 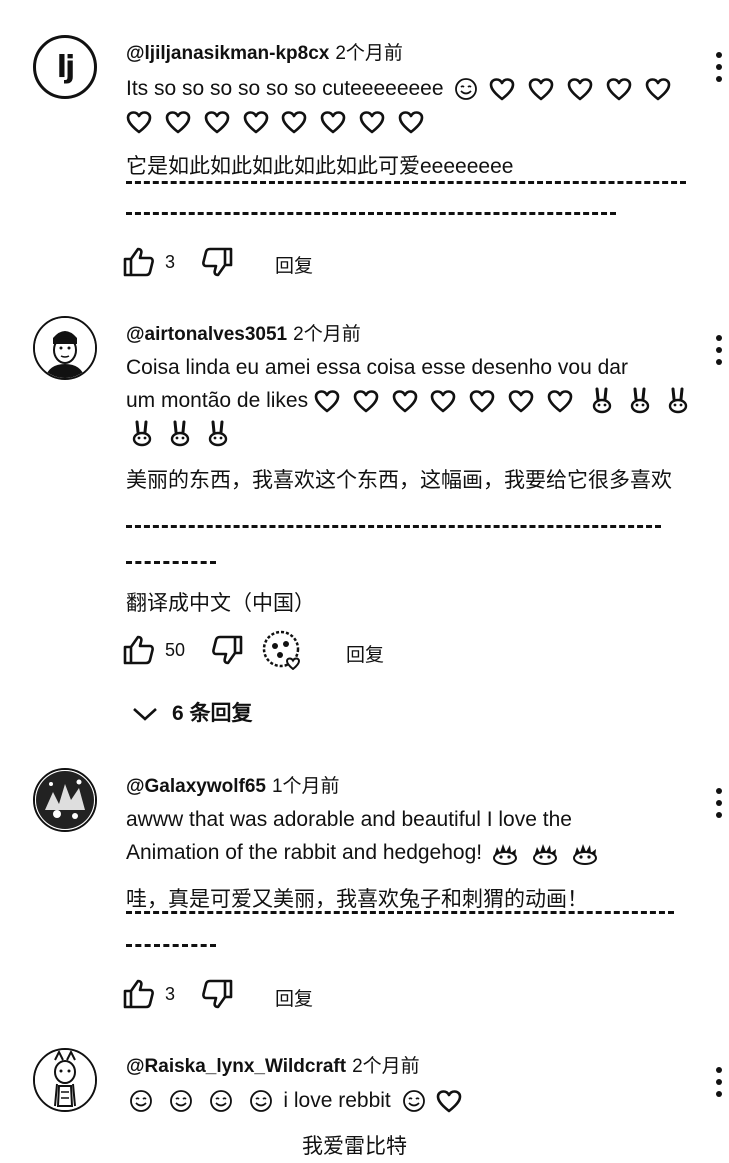 What do you see at coordinates (399, 480) in the screenshot?
I see `translated-text: 美丽的东西，我喜欢这个东西，这幅画，我要给它很多喜欢` at bounding box center [399, 480].